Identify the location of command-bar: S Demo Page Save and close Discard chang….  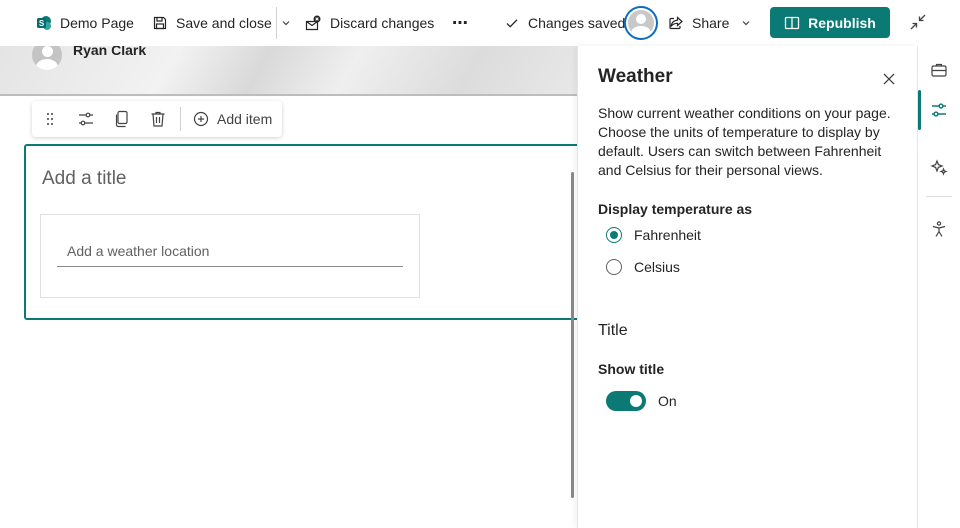
(480, 23).